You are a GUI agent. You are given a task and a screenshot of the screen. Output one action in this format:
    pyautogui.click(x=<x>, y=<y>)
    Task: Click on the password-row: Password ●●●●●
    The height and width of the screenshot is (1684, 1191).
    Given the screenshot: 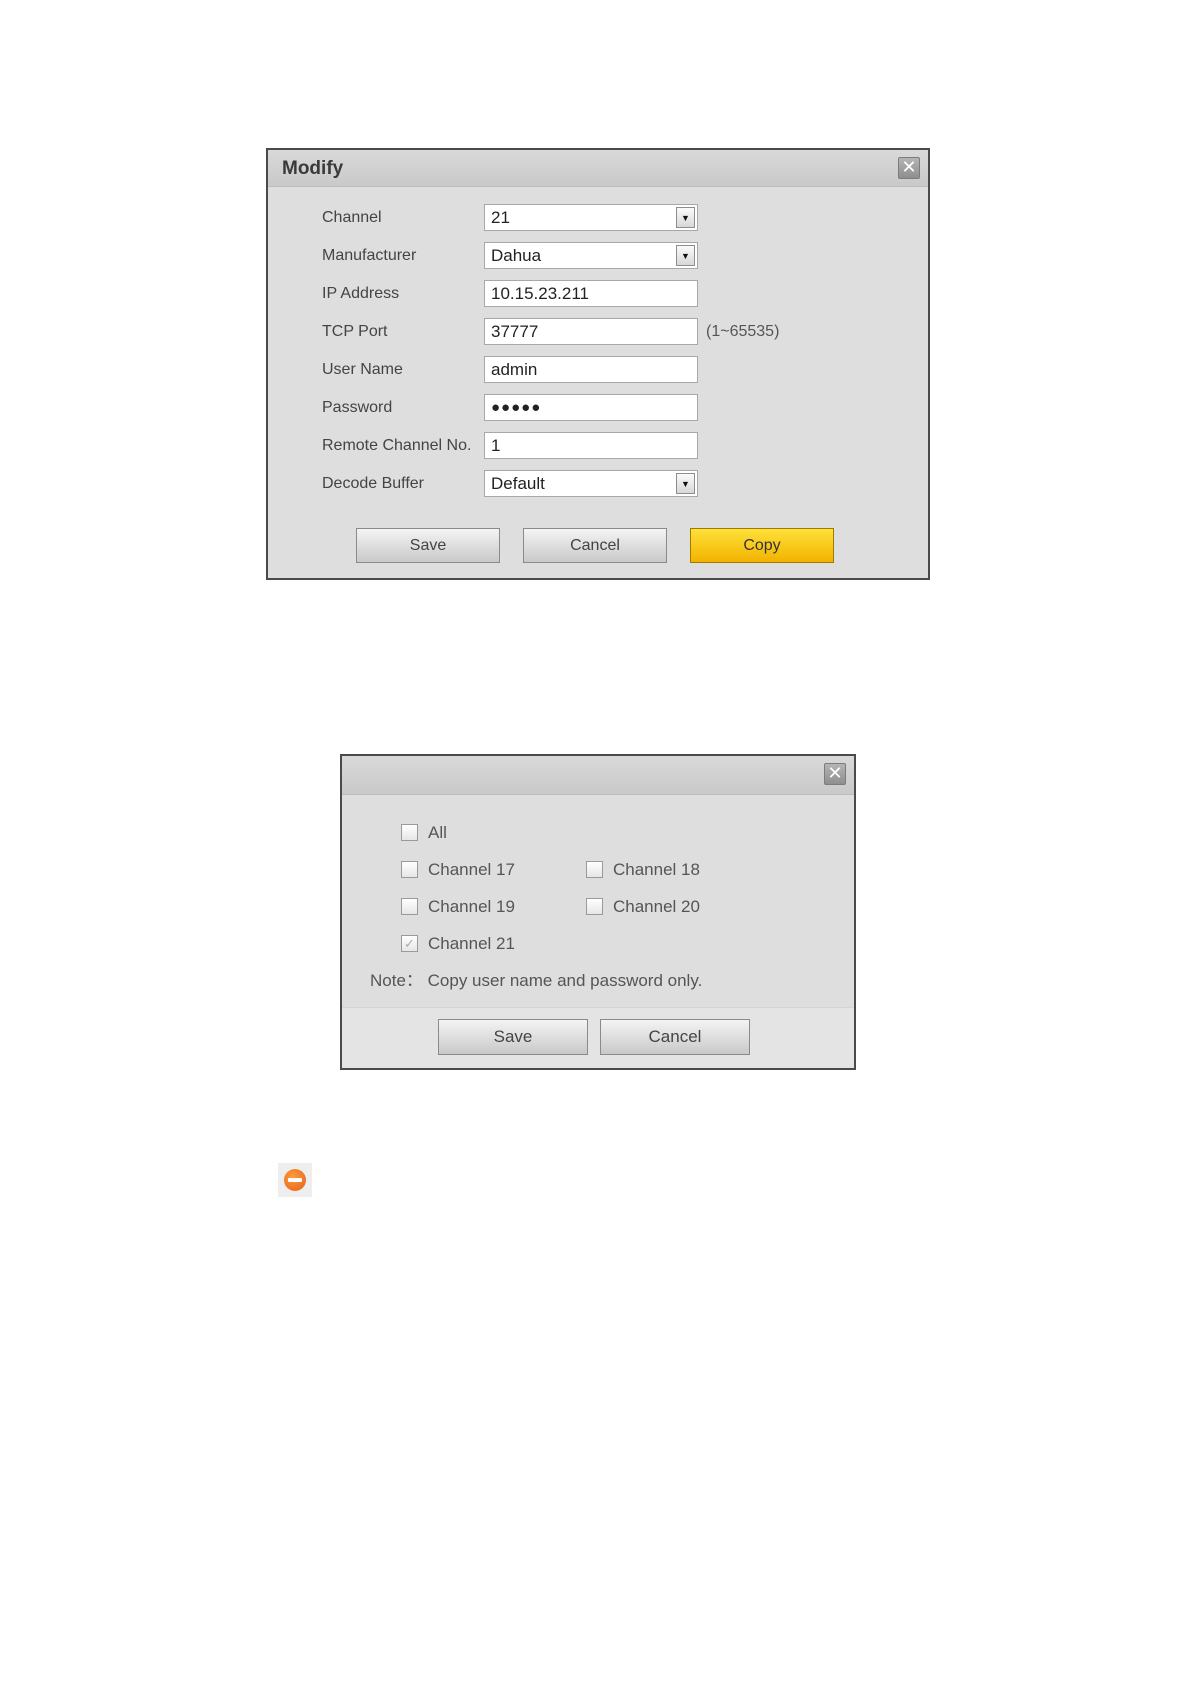 What is the action you would take?
    pyautogui.click(x=598, y=409)
    